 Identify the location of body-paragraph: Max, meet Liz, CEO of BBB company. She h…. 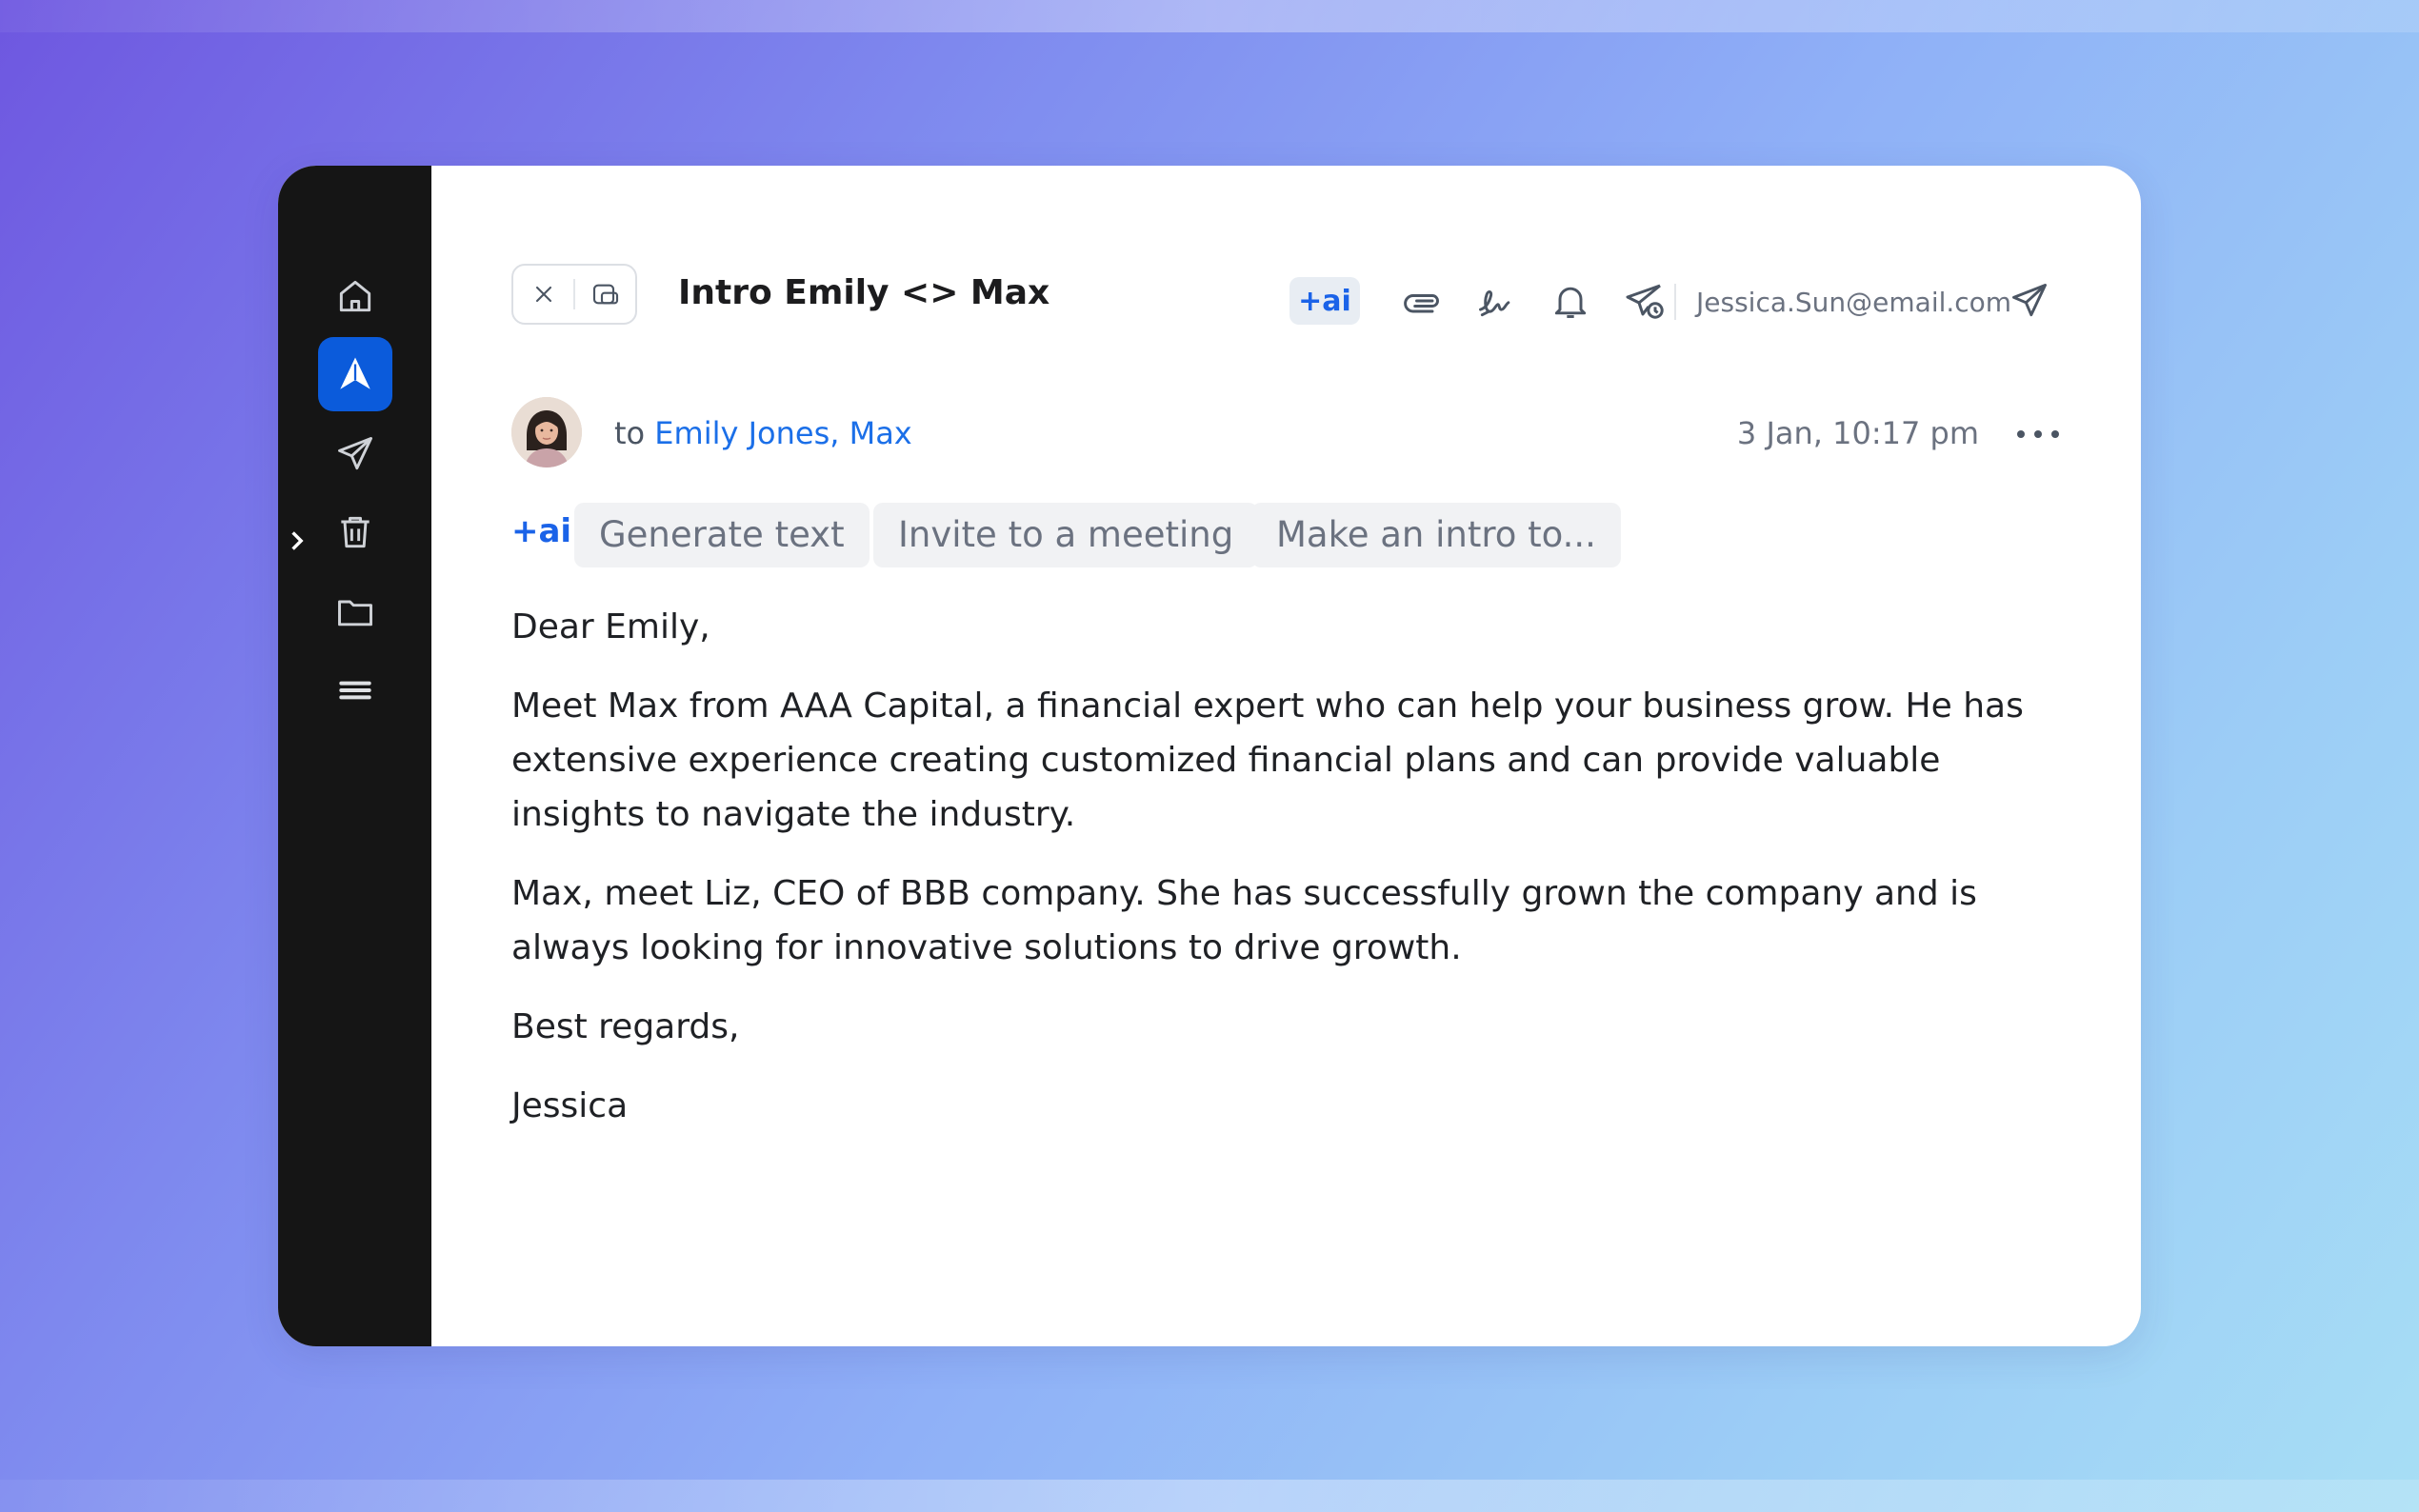
(1244, 920).